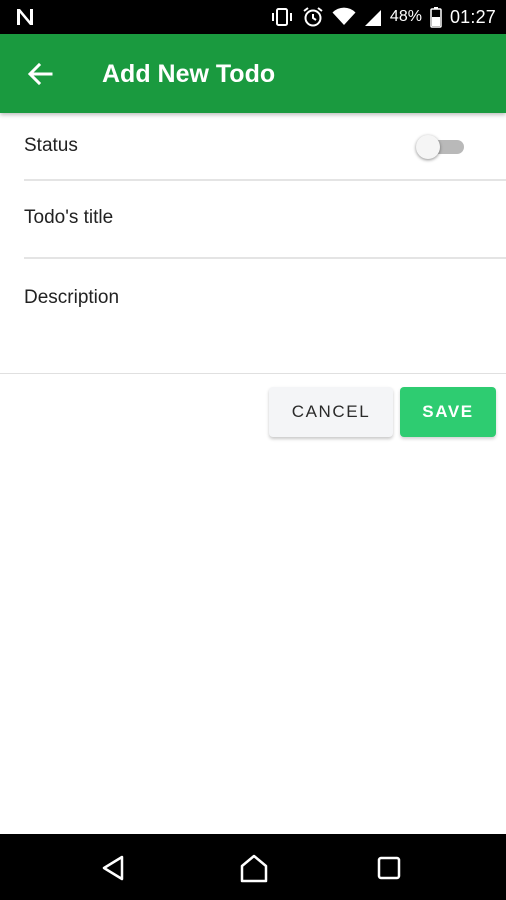 The width and height of the screenshot is (506, 900). Describe the element at coordinates (472, 16) in the screenshot. I see `clock-time: 01:27` at that location.